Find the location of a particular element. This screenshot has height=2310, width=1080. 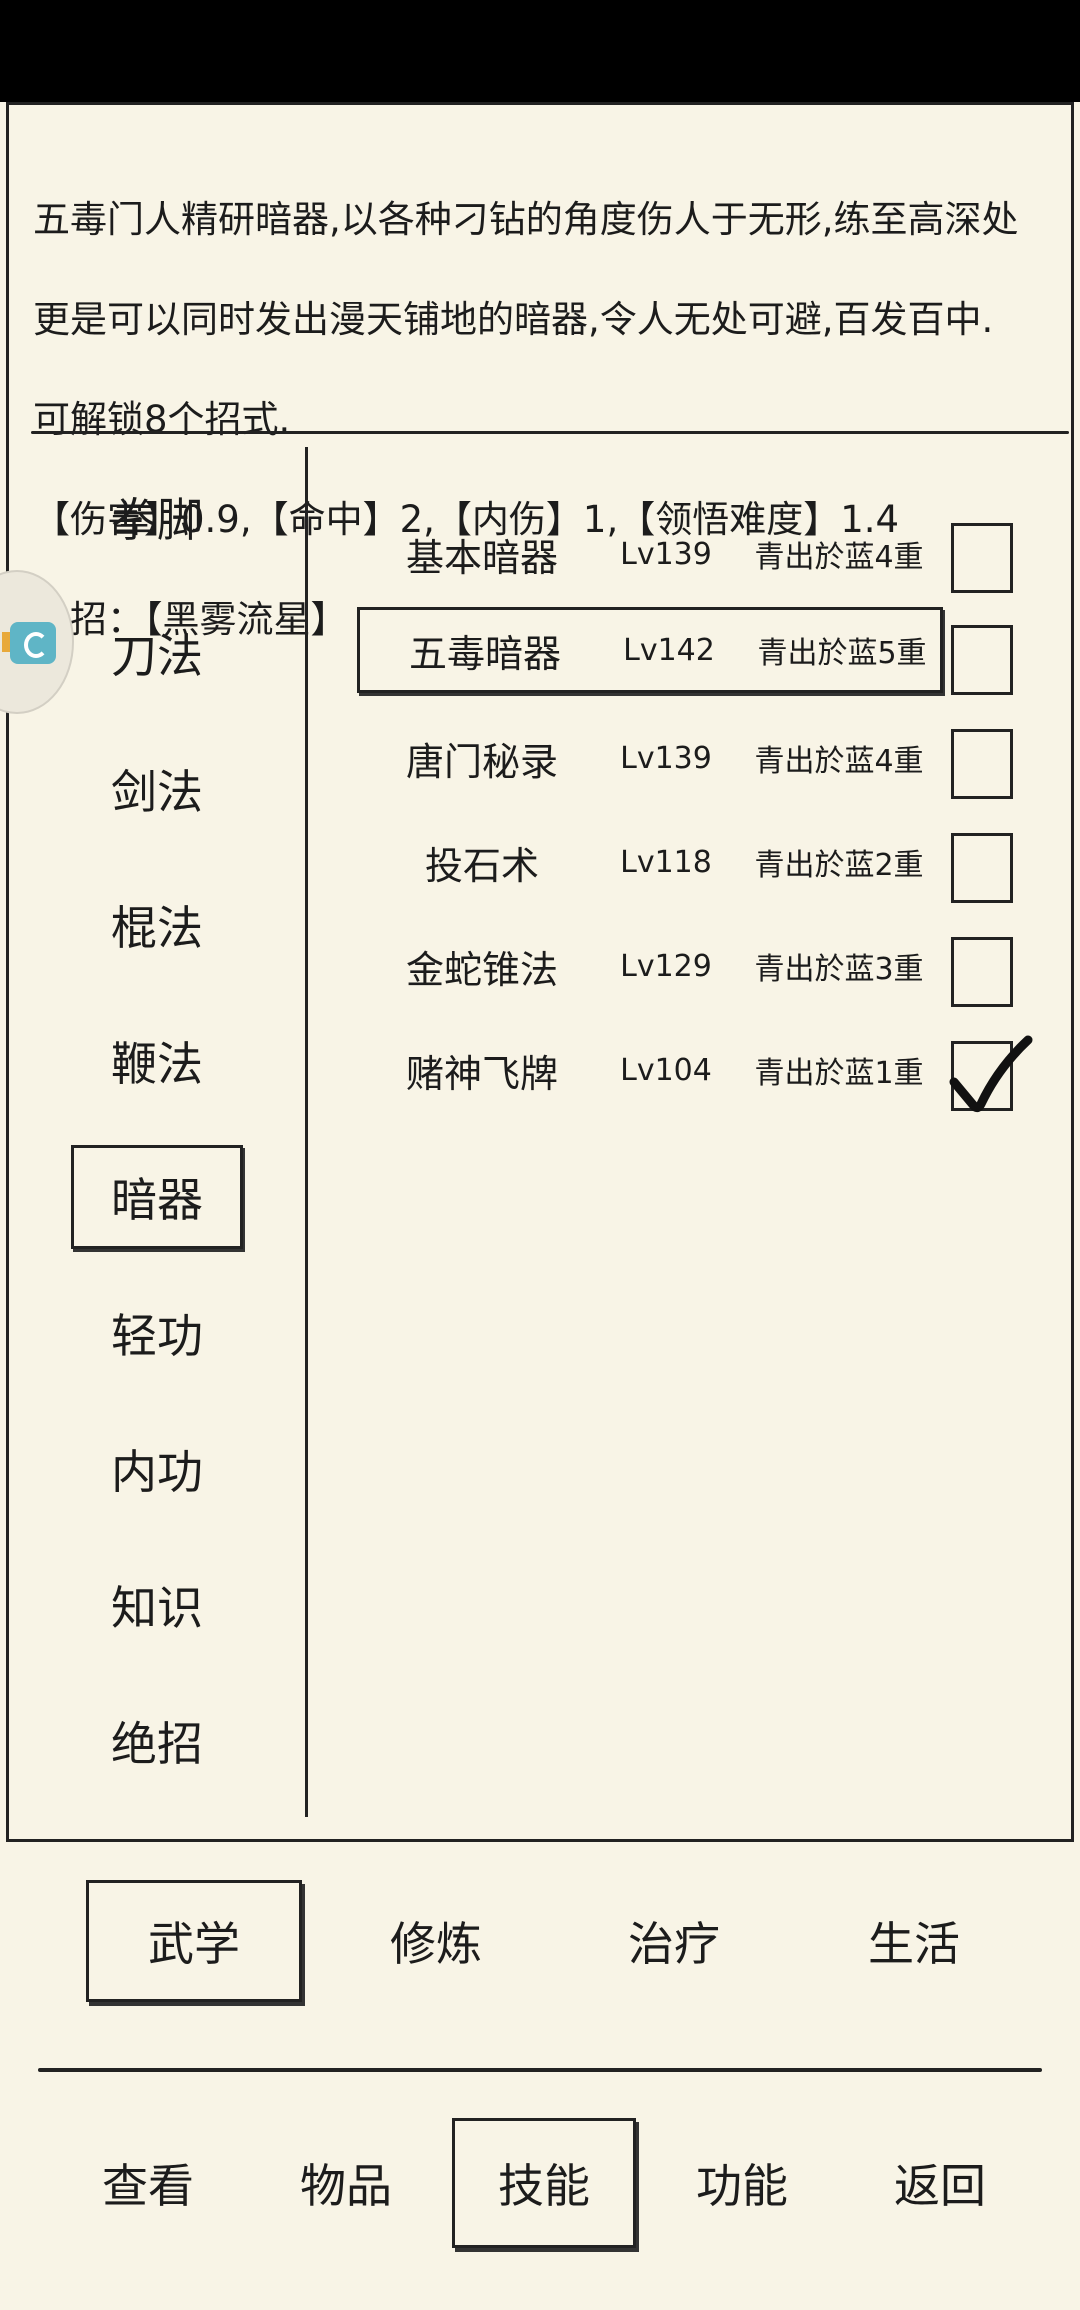

skill-rank: 青出於蓝2重 is located at coordinates (839, 865).